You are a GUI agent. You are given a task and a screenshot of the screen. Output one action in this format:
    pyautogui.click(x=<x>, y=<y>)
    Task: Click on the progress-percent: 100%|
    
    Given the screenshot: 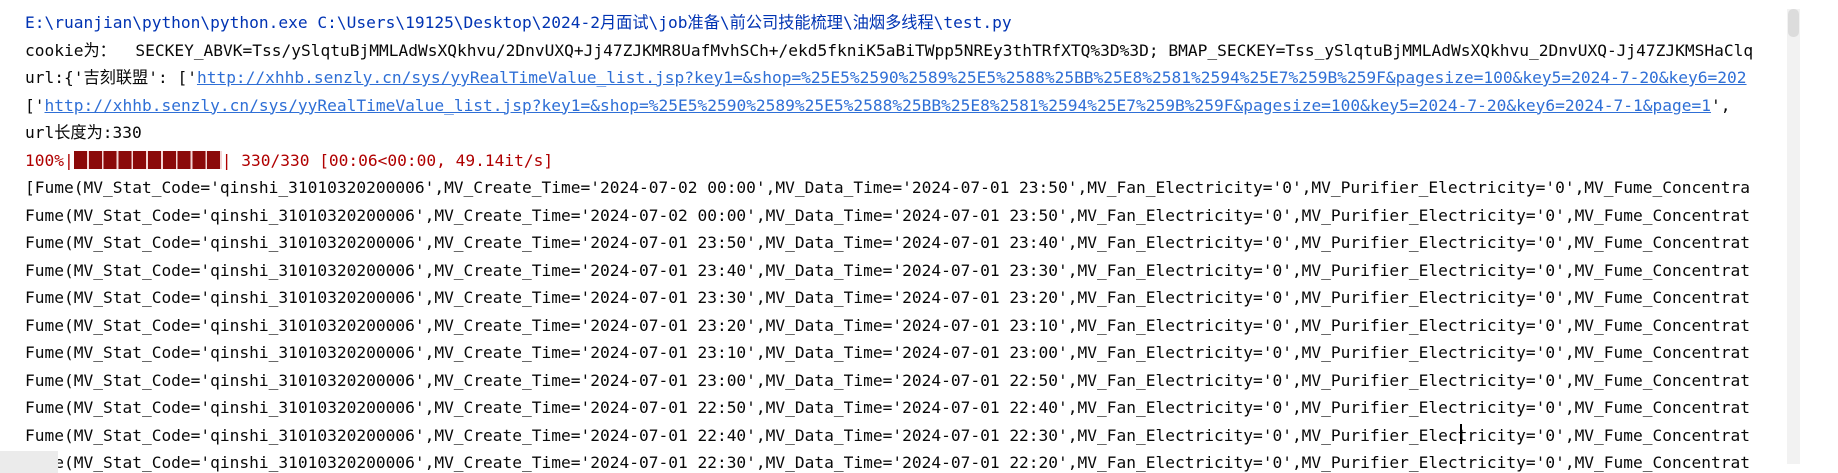 What is the action you would take?
    pyautogui.click(x=49, y=160)
    